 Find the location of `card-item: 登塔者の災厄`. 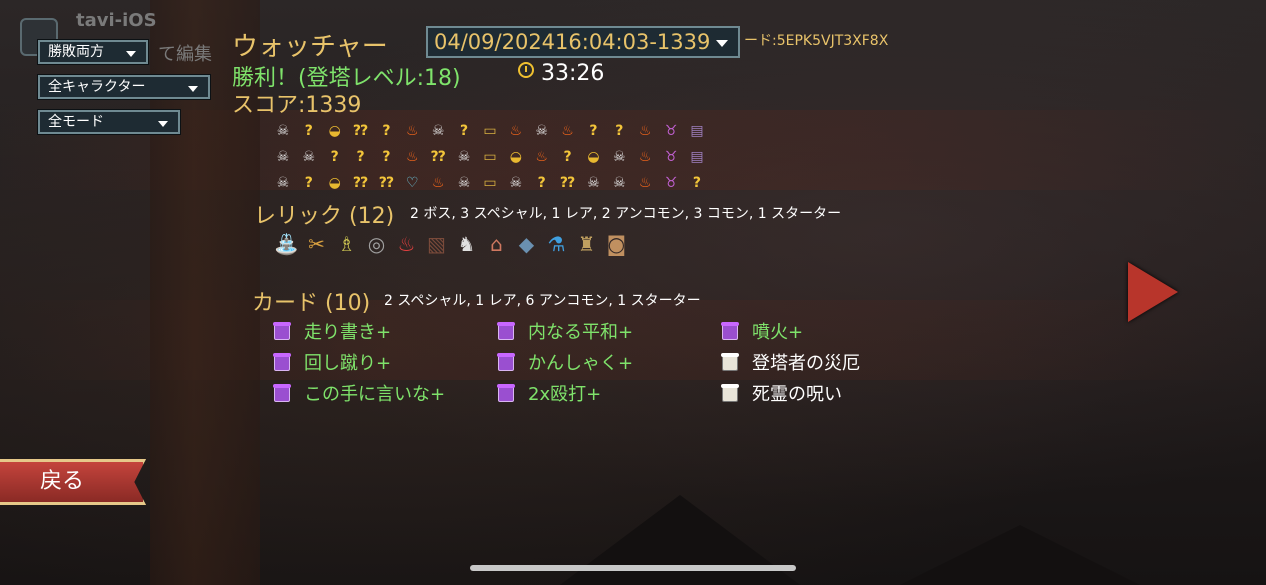

card-item: 登塔者の災厄 is located at coordinates (791, 362).